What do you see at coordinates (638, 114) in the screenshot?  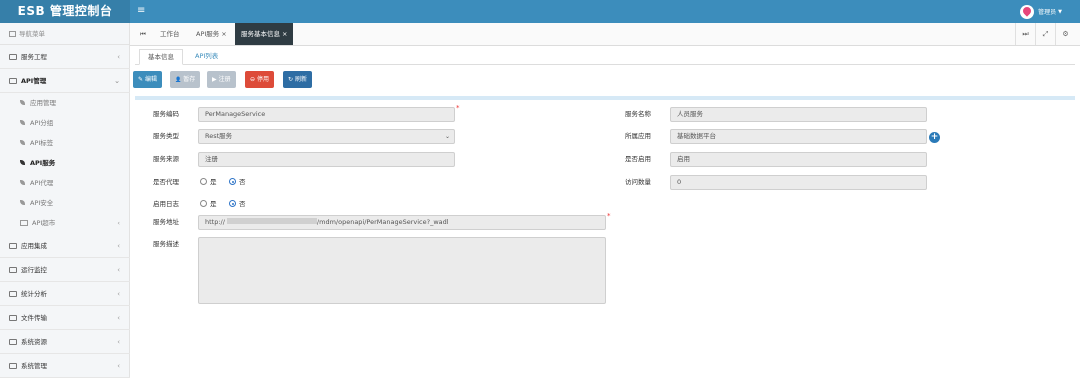 I see `service-name-label: 服务名称` at bounding box center [638, 114].